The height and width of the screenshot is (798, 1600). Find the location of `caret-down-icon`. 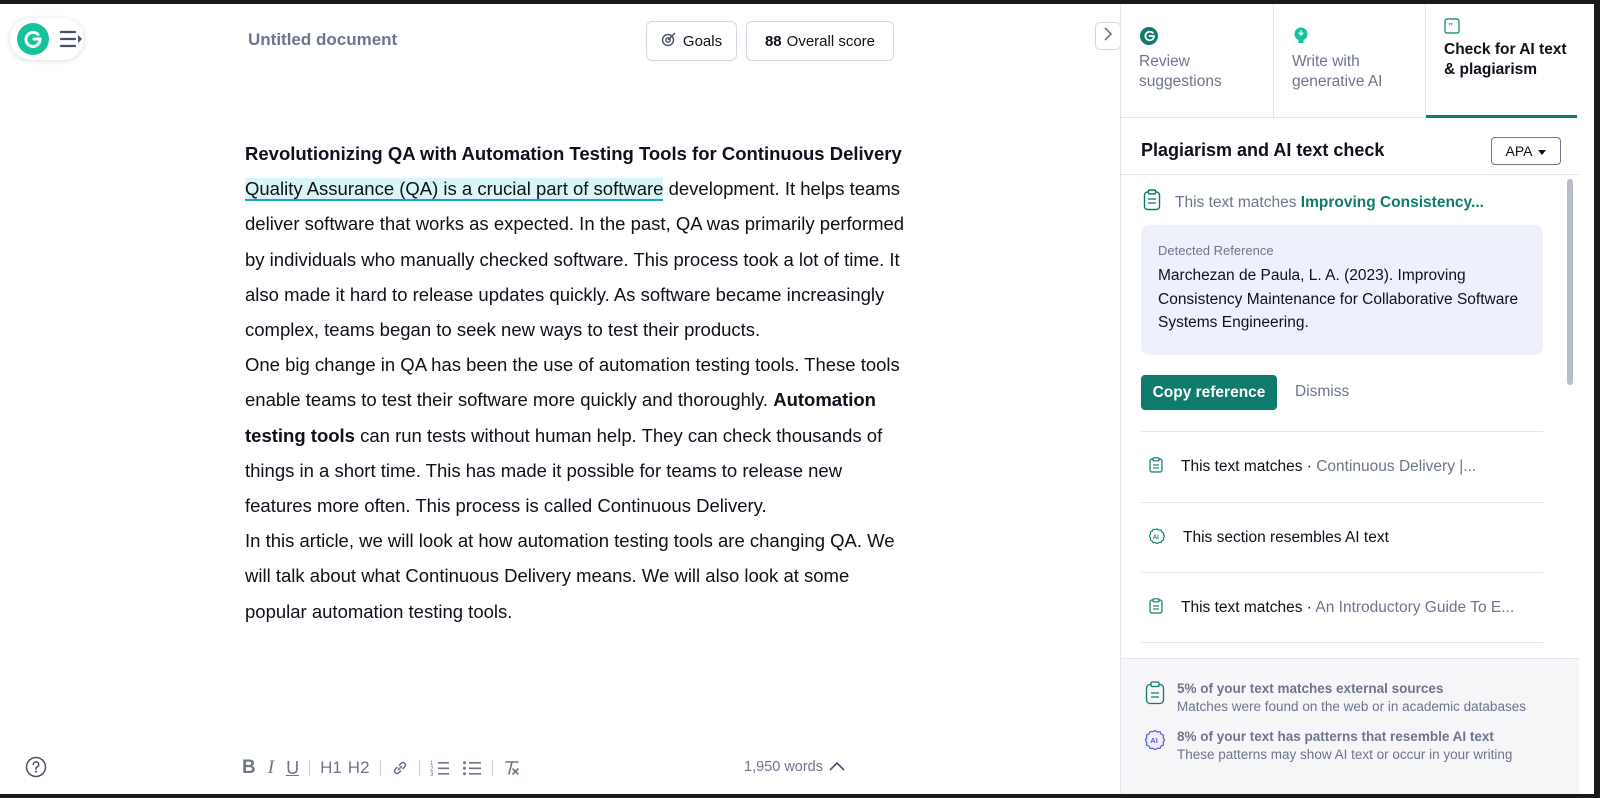

caret-down-icon is located at coordinates (1542, 151).